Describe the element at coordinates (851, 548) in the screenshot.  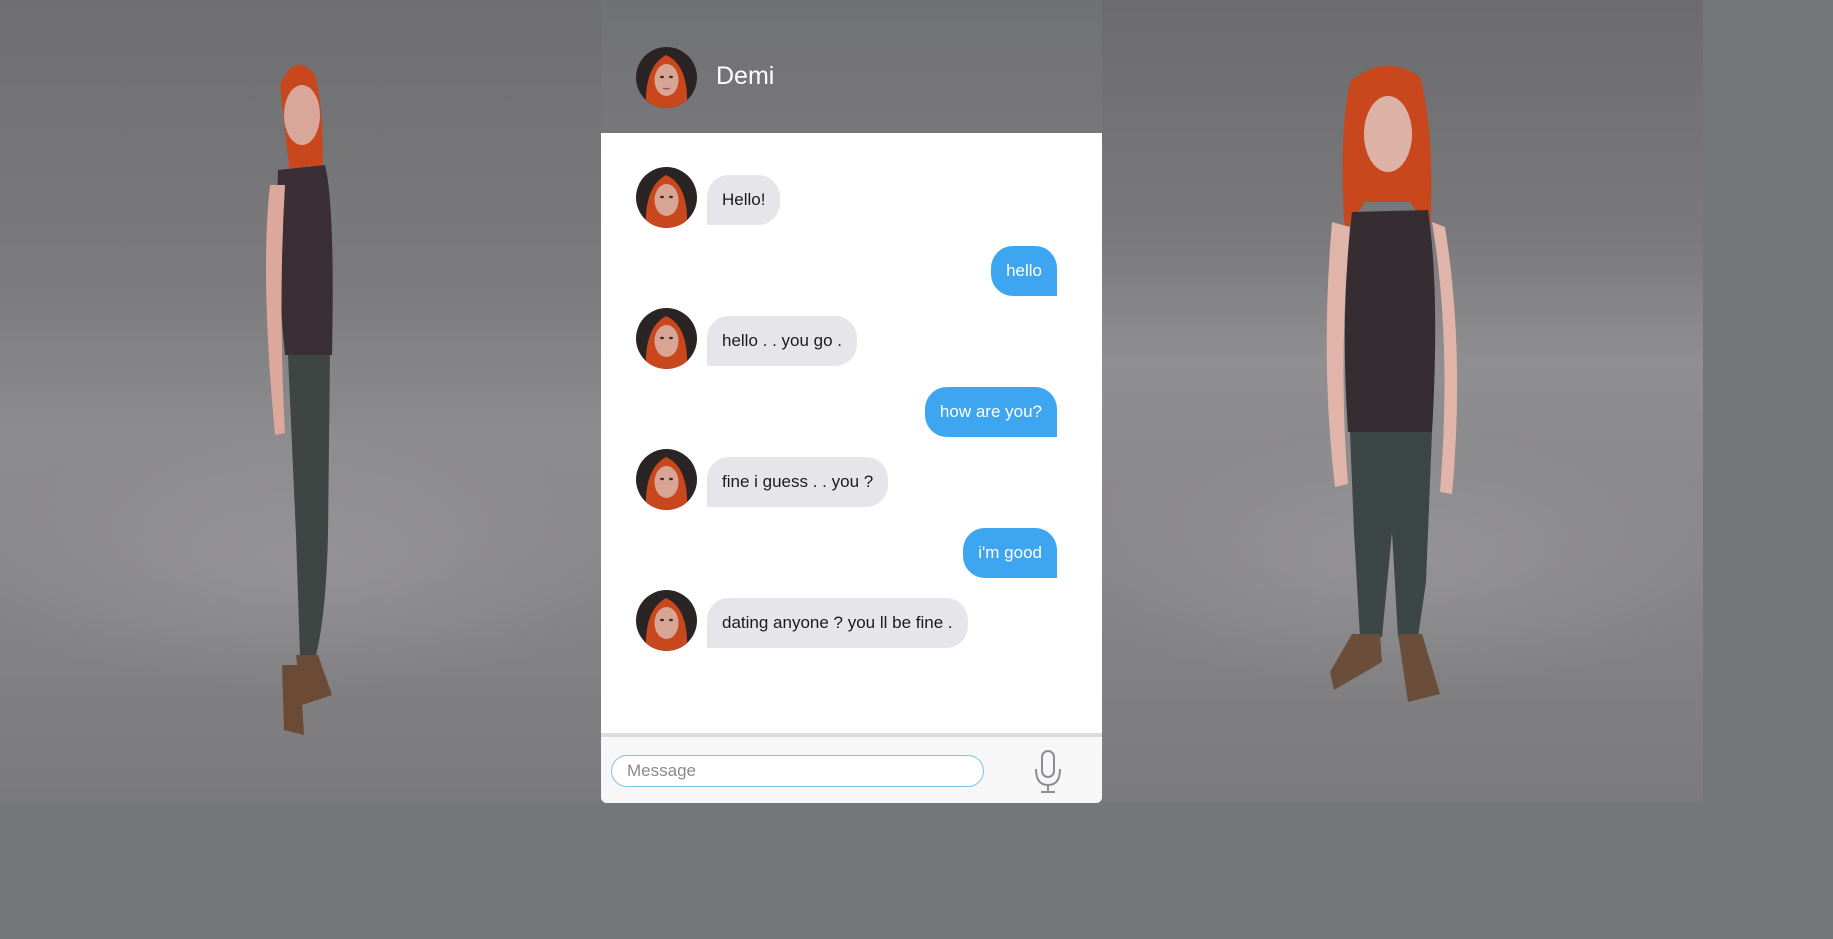
I see `message-row-outgoing: i'm good` at that location.